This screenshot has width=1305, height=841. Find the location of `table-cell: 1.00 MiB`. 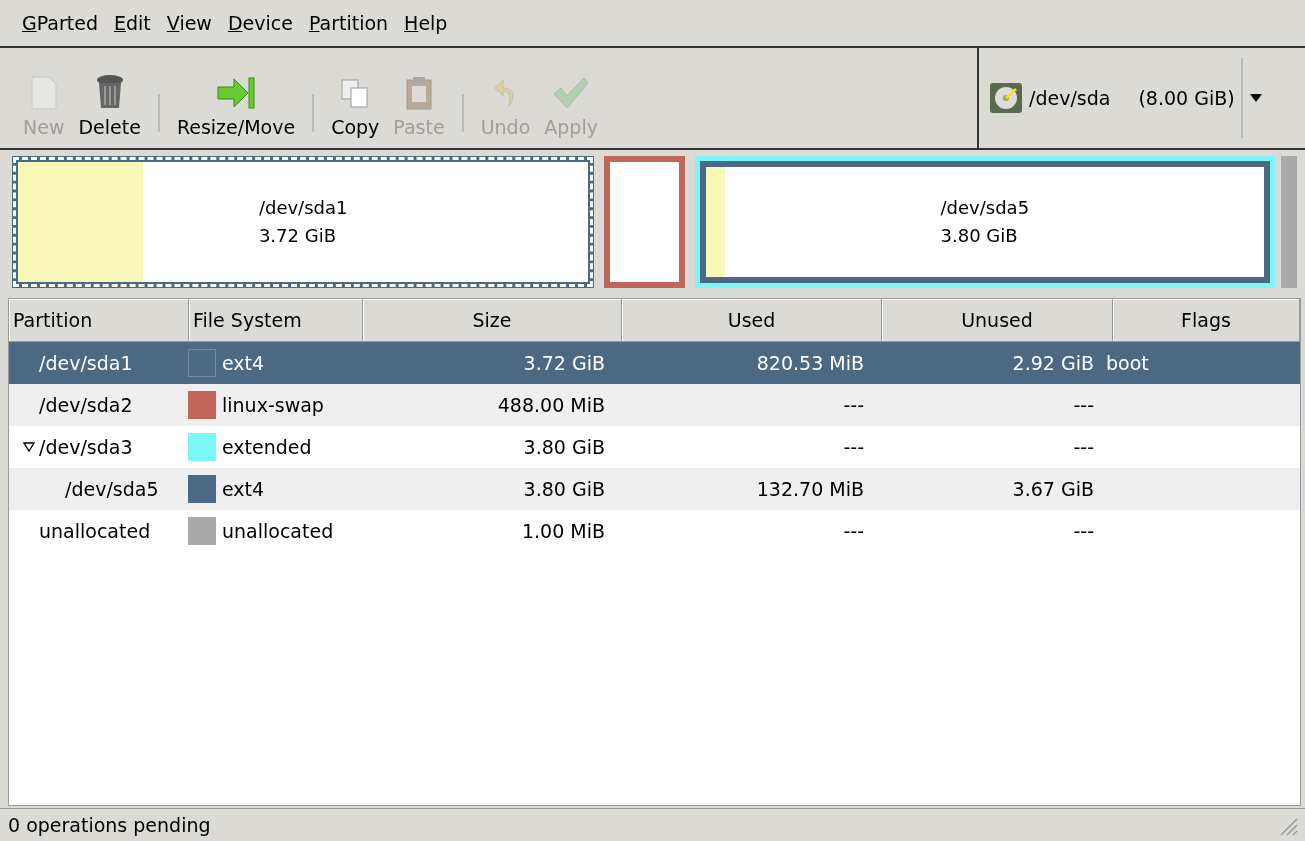

table-cell: 1.00 MiB is located at coordinates (563, 531).